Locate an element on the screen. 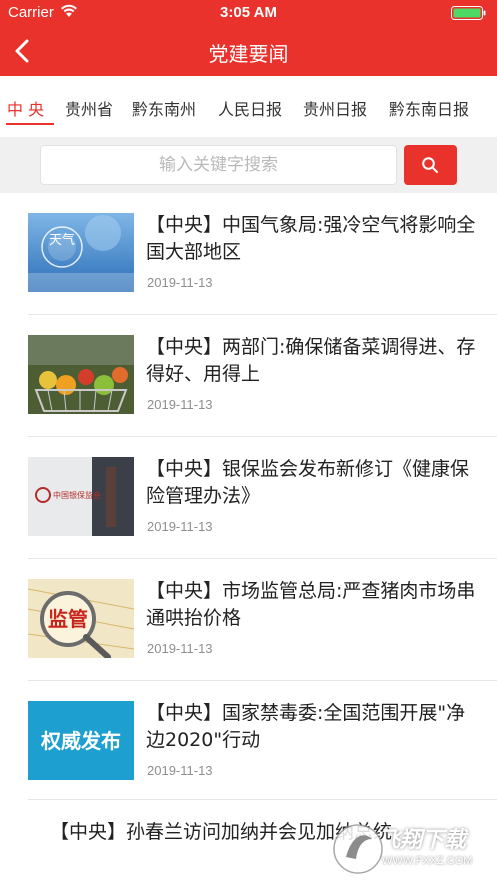 This screenshot has width=497, height=883. thumb-caption: 监管 is located at coordinates (68, 619).